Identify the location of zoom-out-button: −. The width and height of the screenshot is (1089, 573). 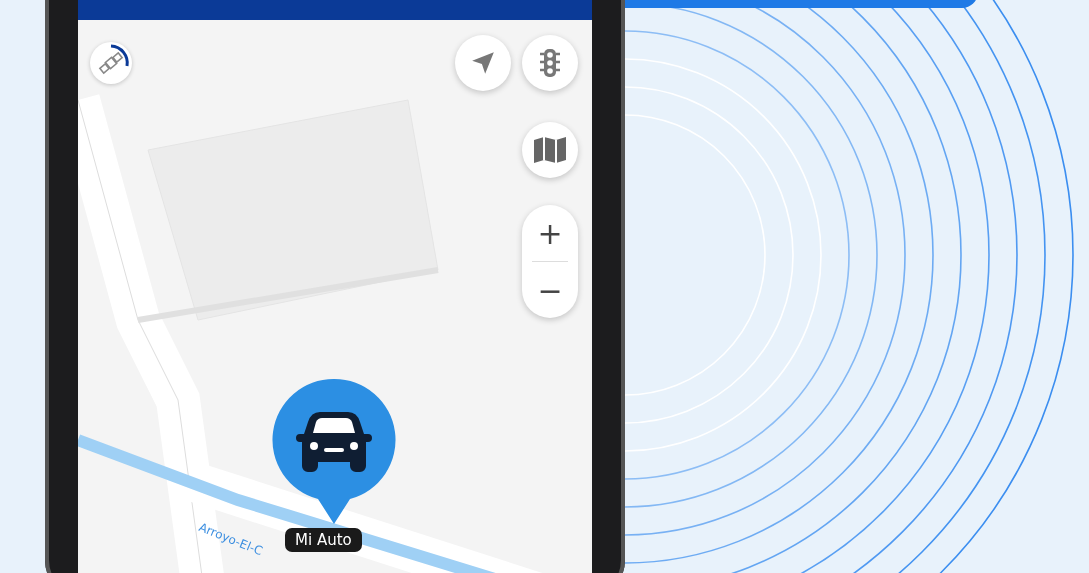
(550, 290).